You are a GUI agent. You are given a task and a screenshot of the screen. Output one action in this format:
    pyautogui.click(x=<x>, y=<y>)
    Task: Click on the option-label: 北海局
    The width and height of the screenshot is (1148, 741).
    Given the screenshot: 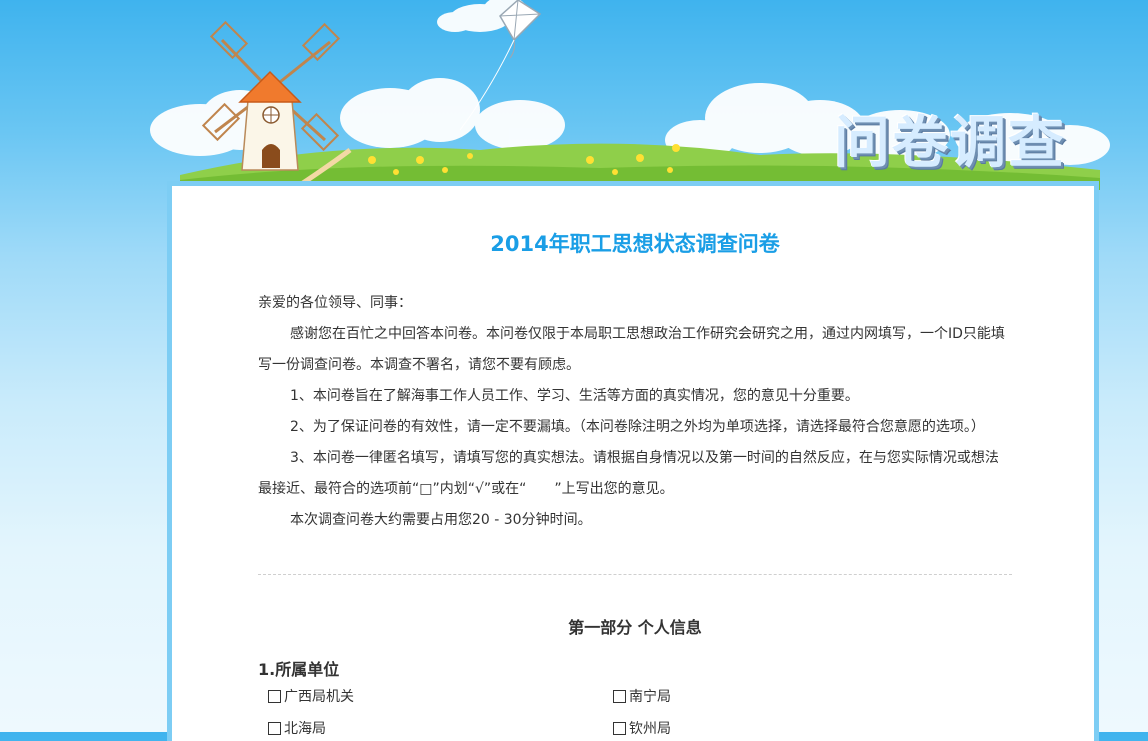 What is the action you would take?
    pyautogui.click(x=305, y=729)
    